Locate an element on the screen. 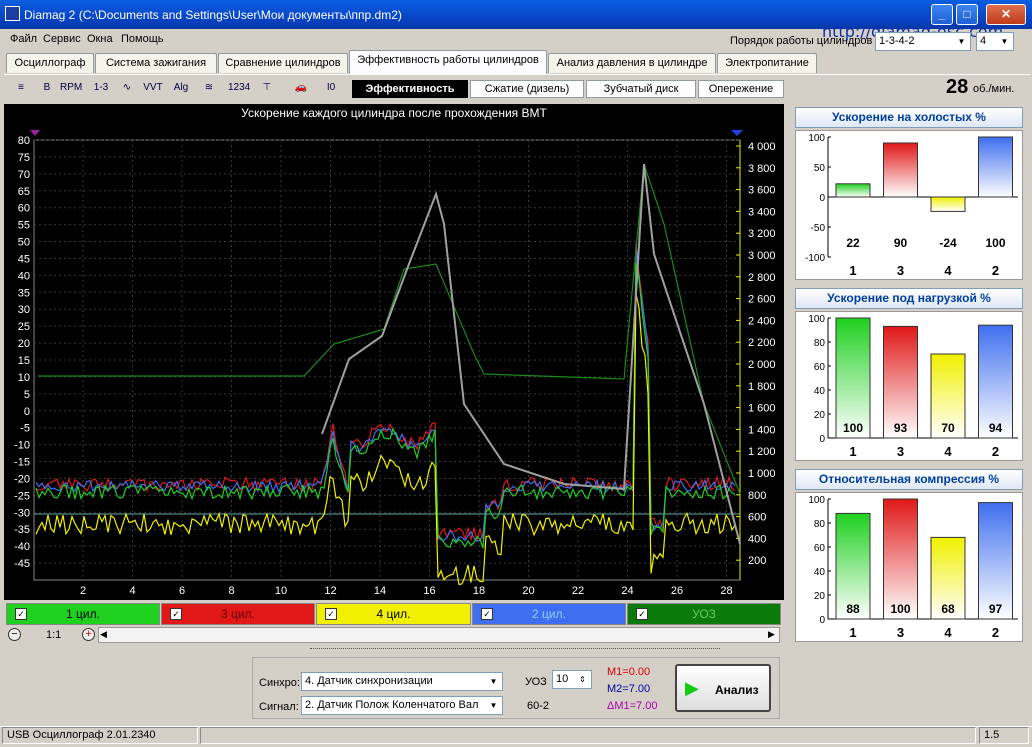  left-tick-label: -40 is located at coordinates (22, 547).